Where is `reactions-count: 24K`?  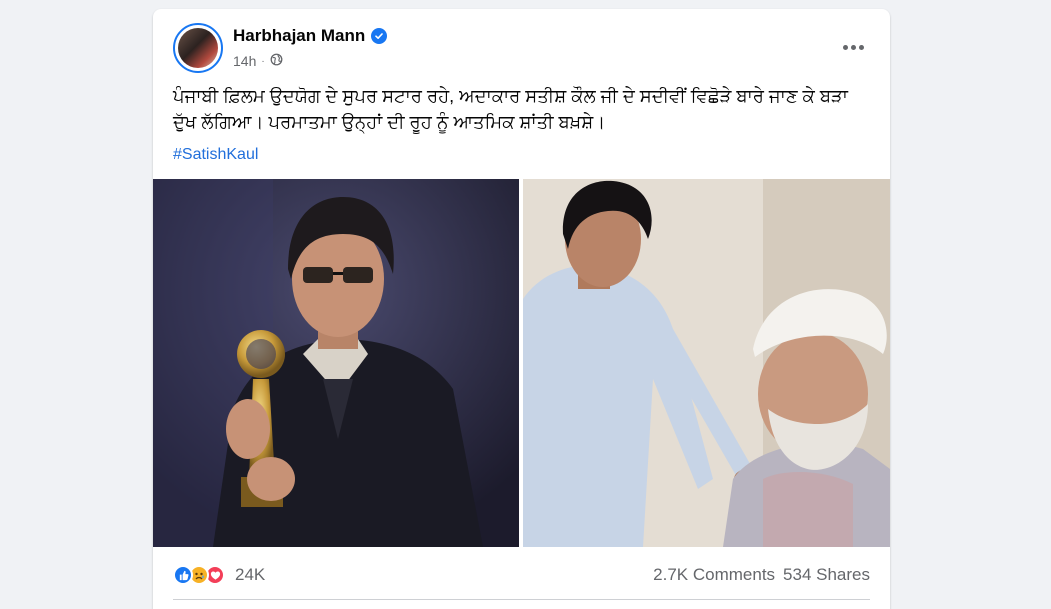 reactions-count: 24K is located at coordinates (250, 575).